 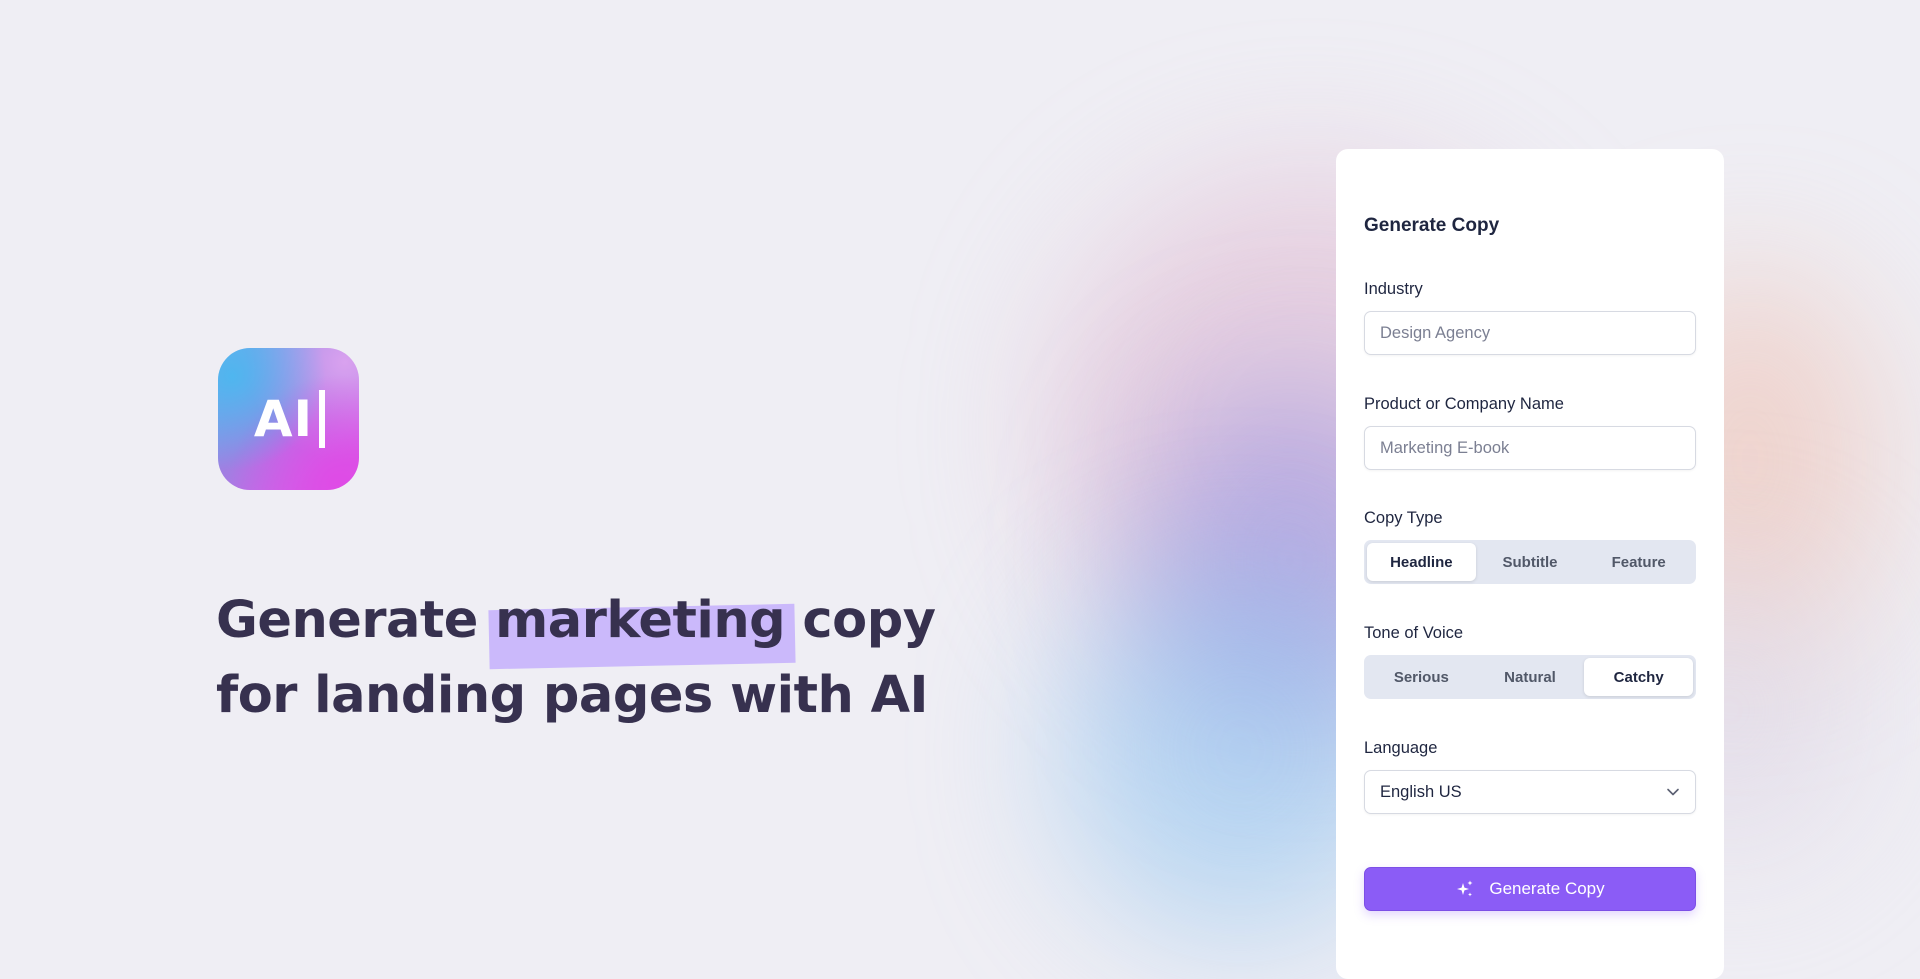 I want to click on copy-type-label: Copy Type, so click(x=1403, y=518).